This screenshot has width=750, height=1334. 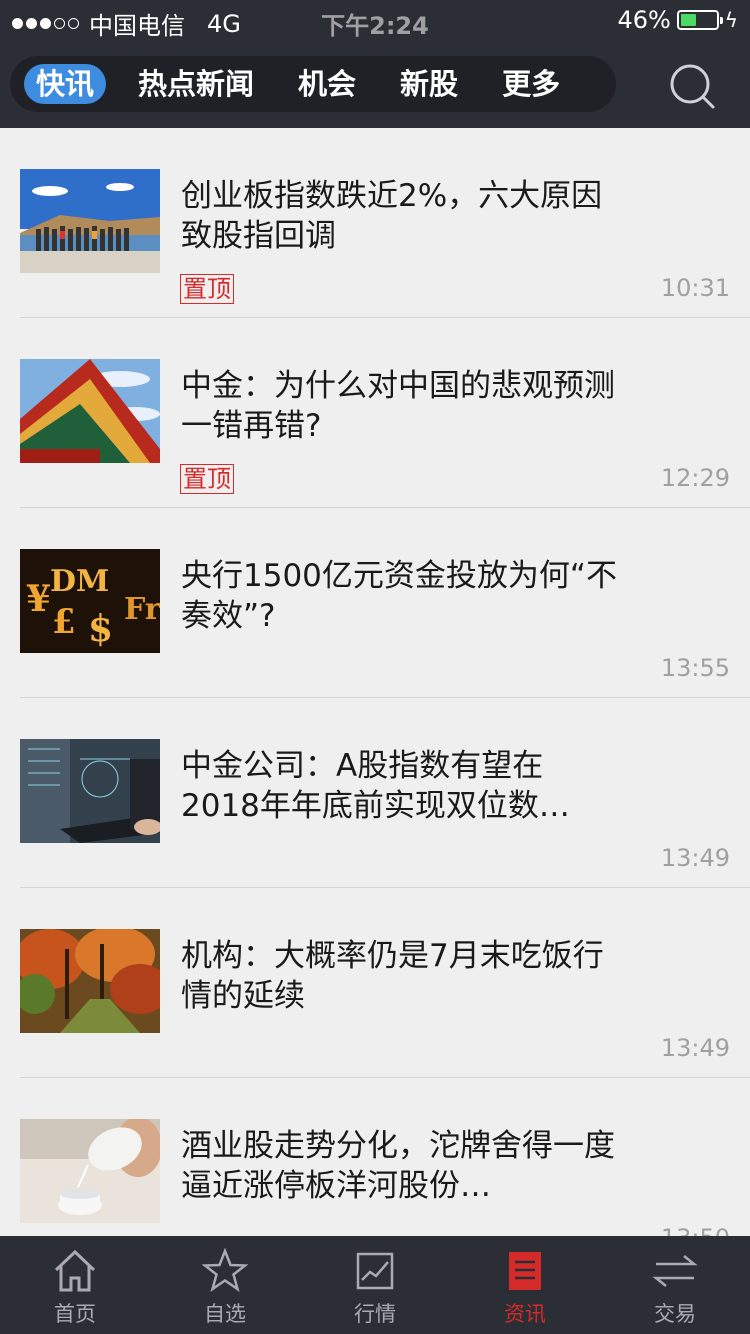 I want to click on search-icon, so click(x=692, y=86).